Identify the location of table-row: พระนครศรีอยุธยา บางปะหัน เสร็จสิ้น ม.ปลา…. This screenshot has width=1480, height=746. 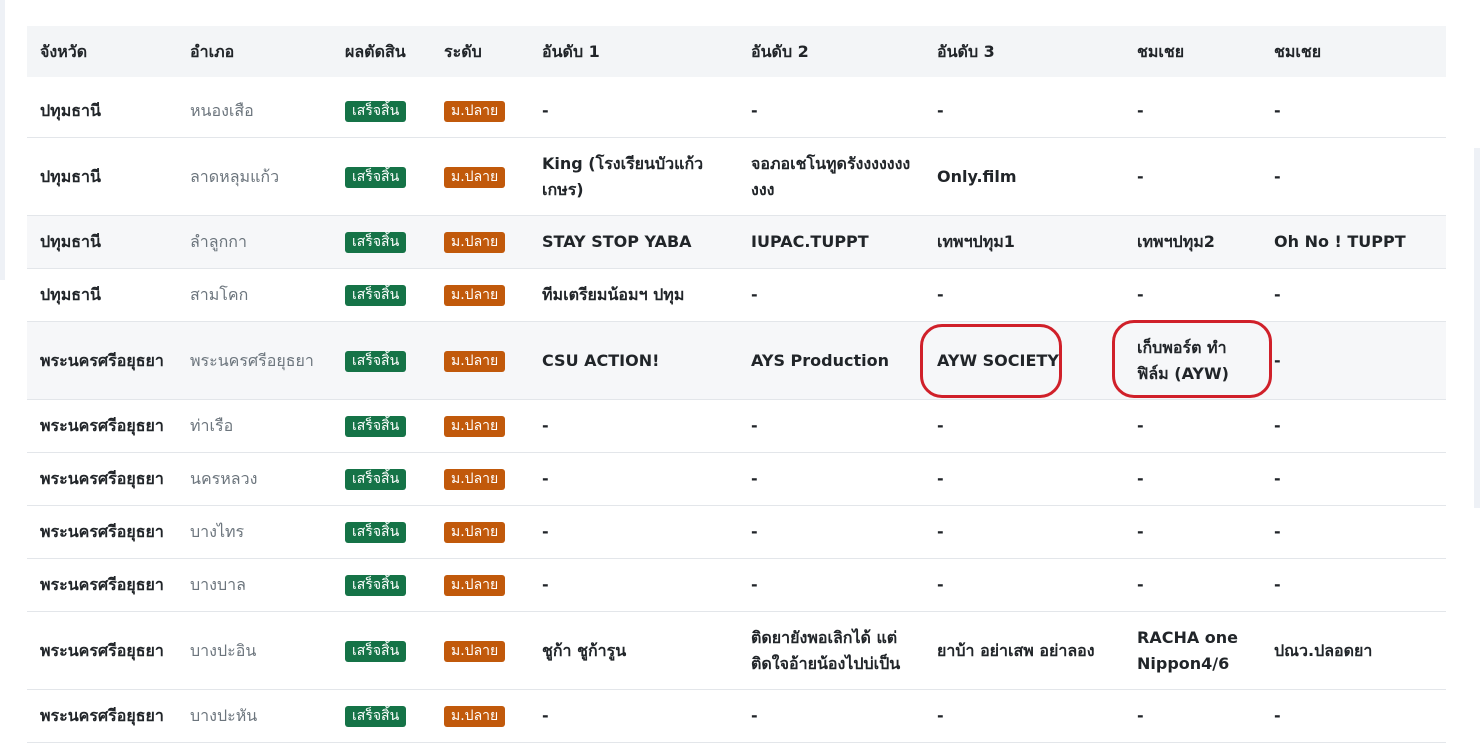
(736, 716).